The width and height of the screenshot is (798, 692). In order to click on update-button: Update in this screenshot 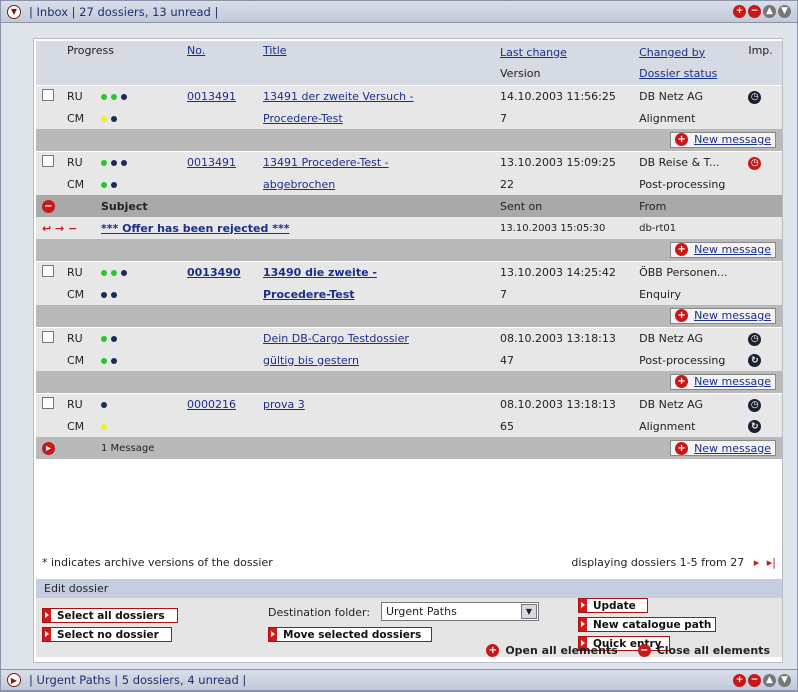, I will do `click(613, 605)`.